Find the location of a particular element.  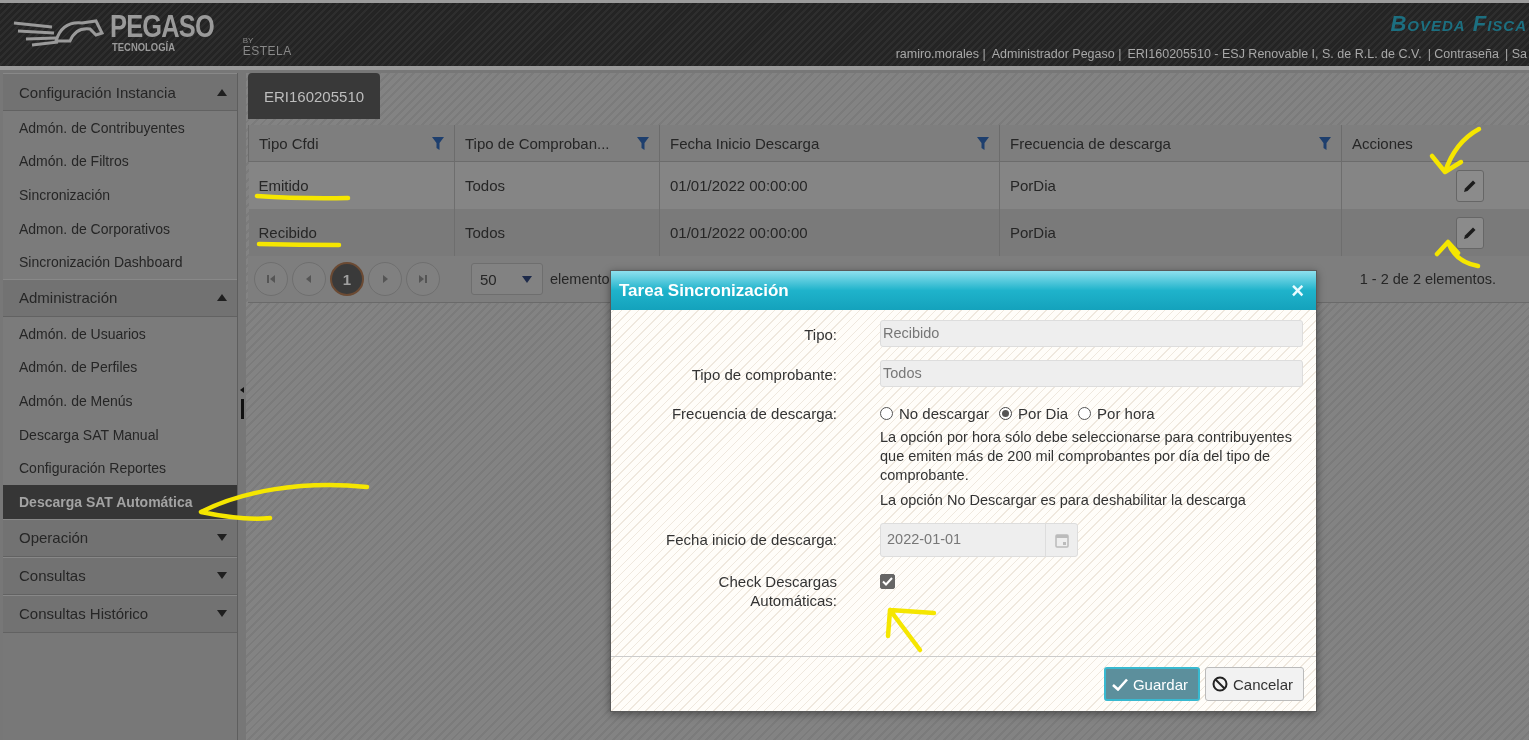

pager-summary: 1 - 2 de 2 elementos. is located at coordinates (1427, 279).